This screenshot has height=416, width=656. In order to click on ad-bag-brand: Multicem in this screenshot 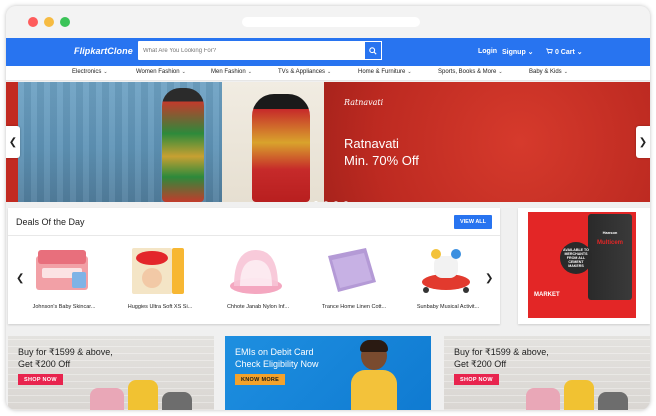, I will do `click(609, 243)`.